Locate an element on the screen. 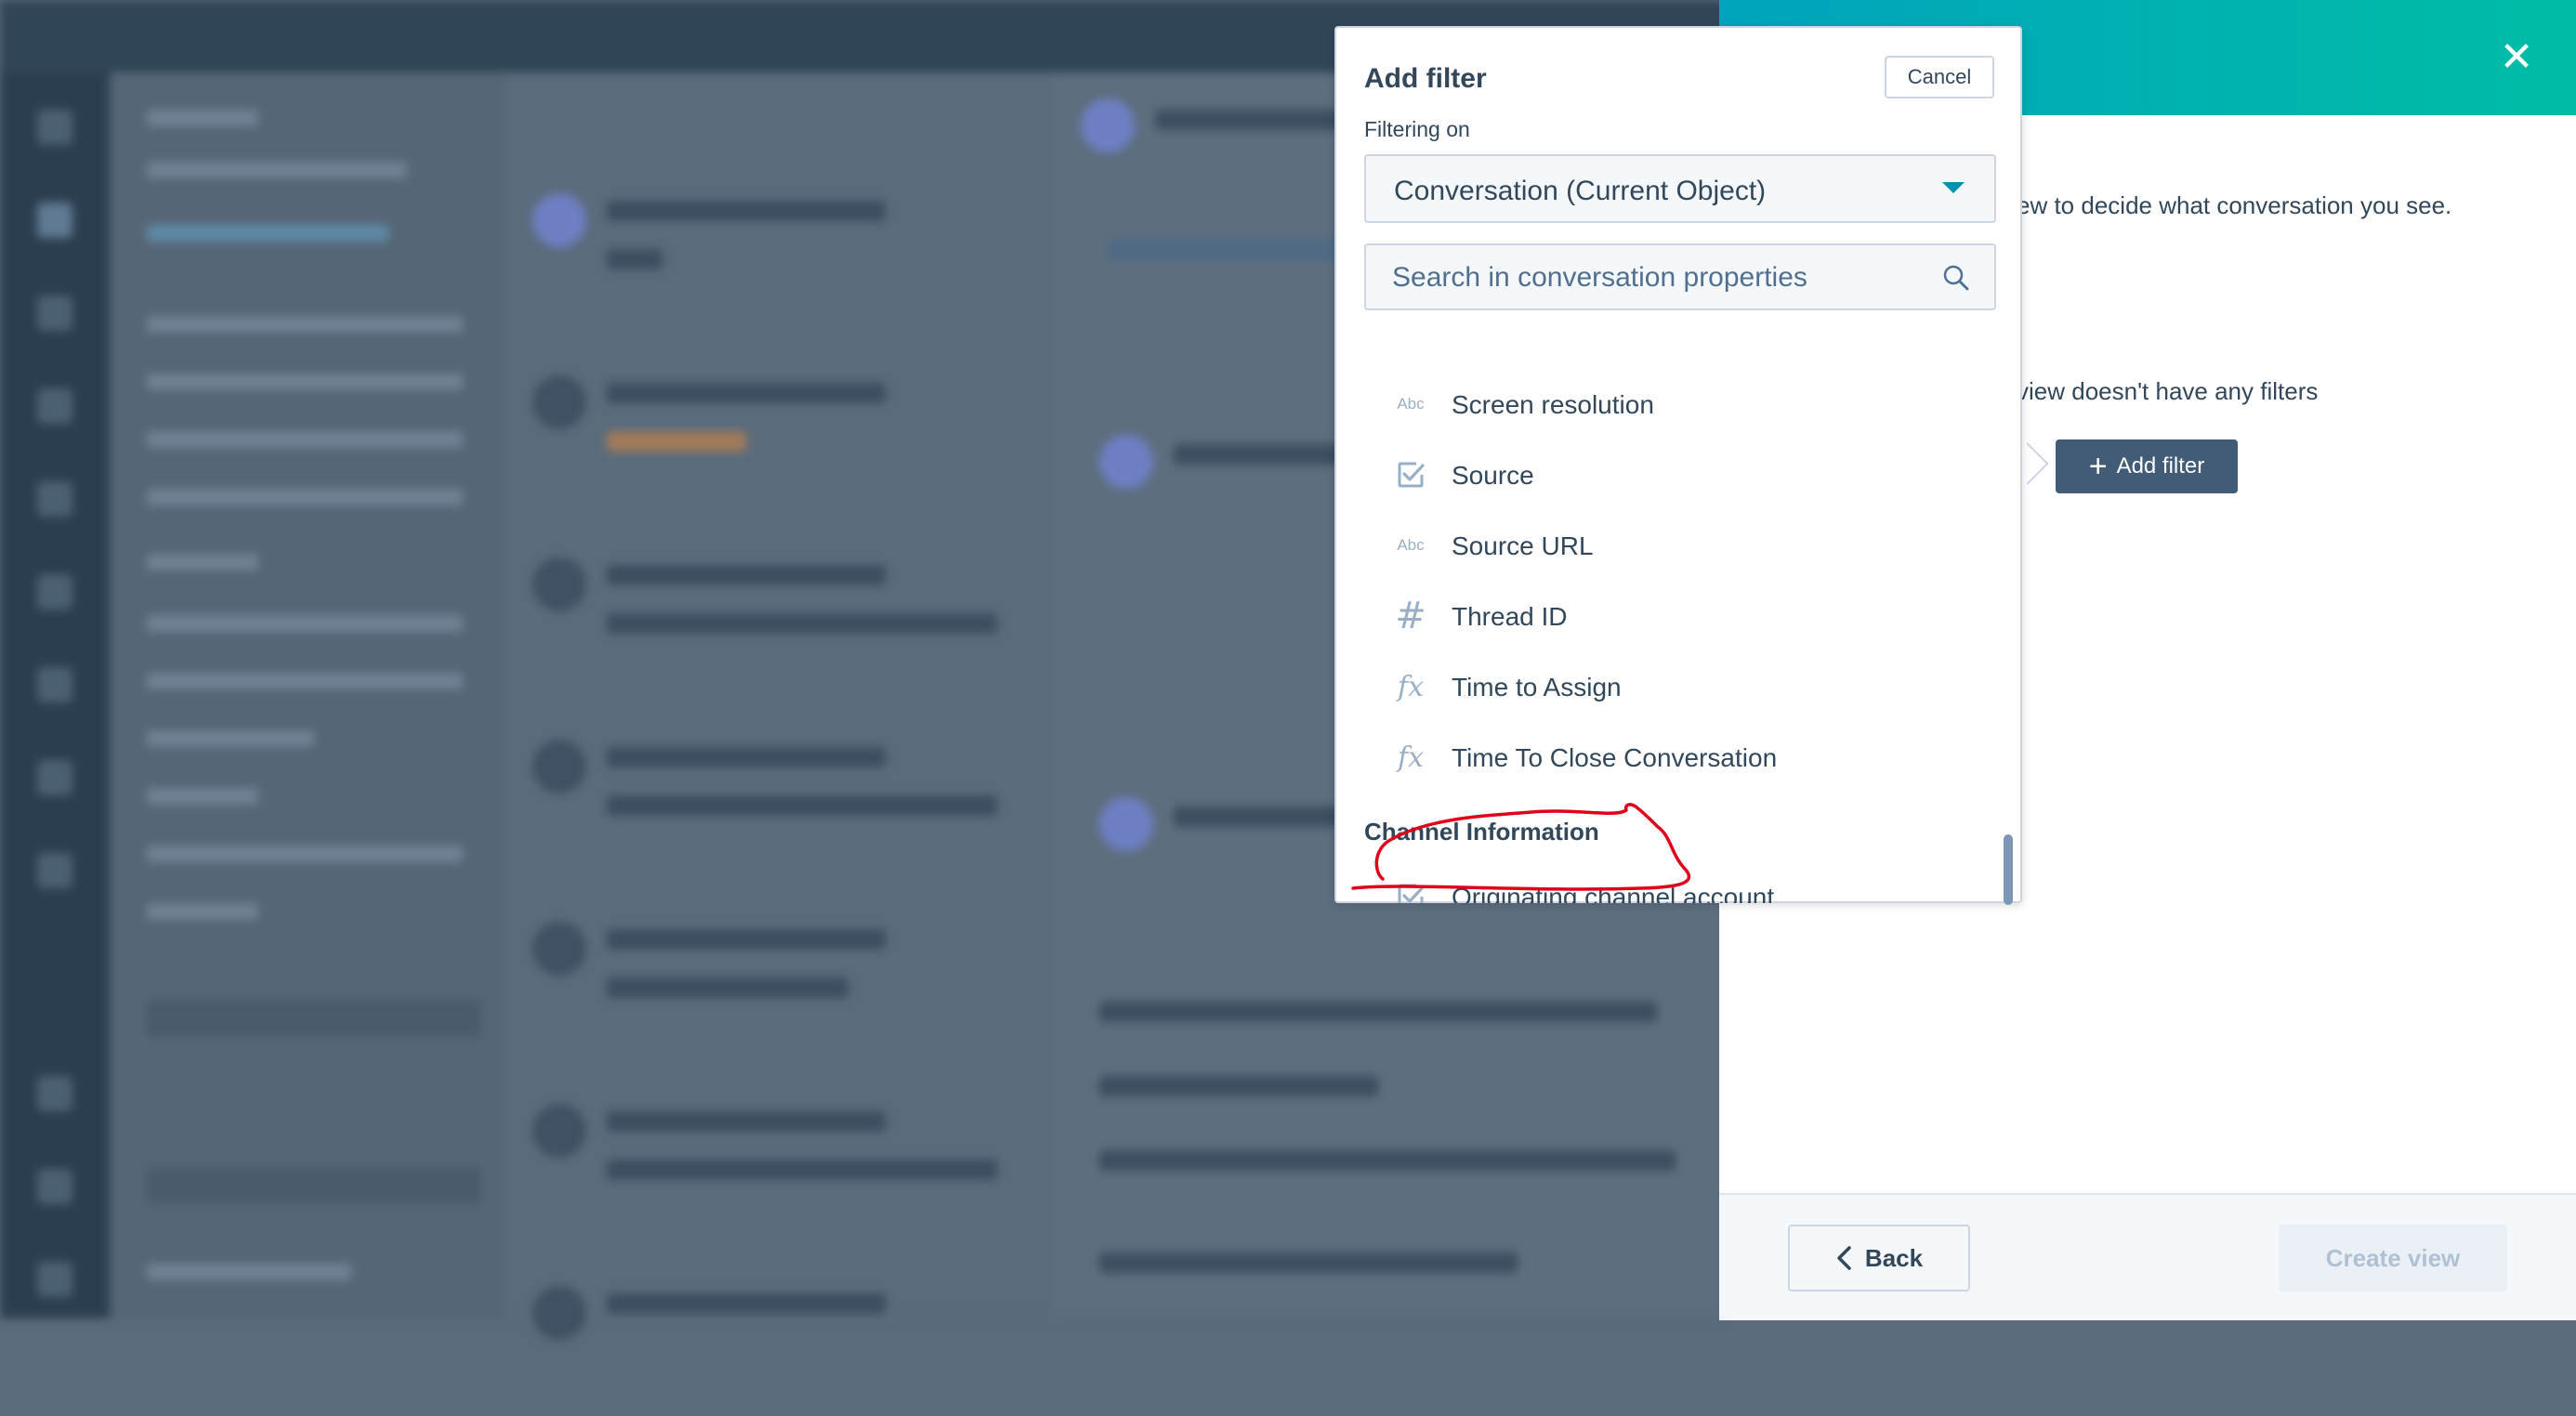 The width and height of the screenshot is (2576, 1416). background-sidebar is located at coordinates (307, 695).